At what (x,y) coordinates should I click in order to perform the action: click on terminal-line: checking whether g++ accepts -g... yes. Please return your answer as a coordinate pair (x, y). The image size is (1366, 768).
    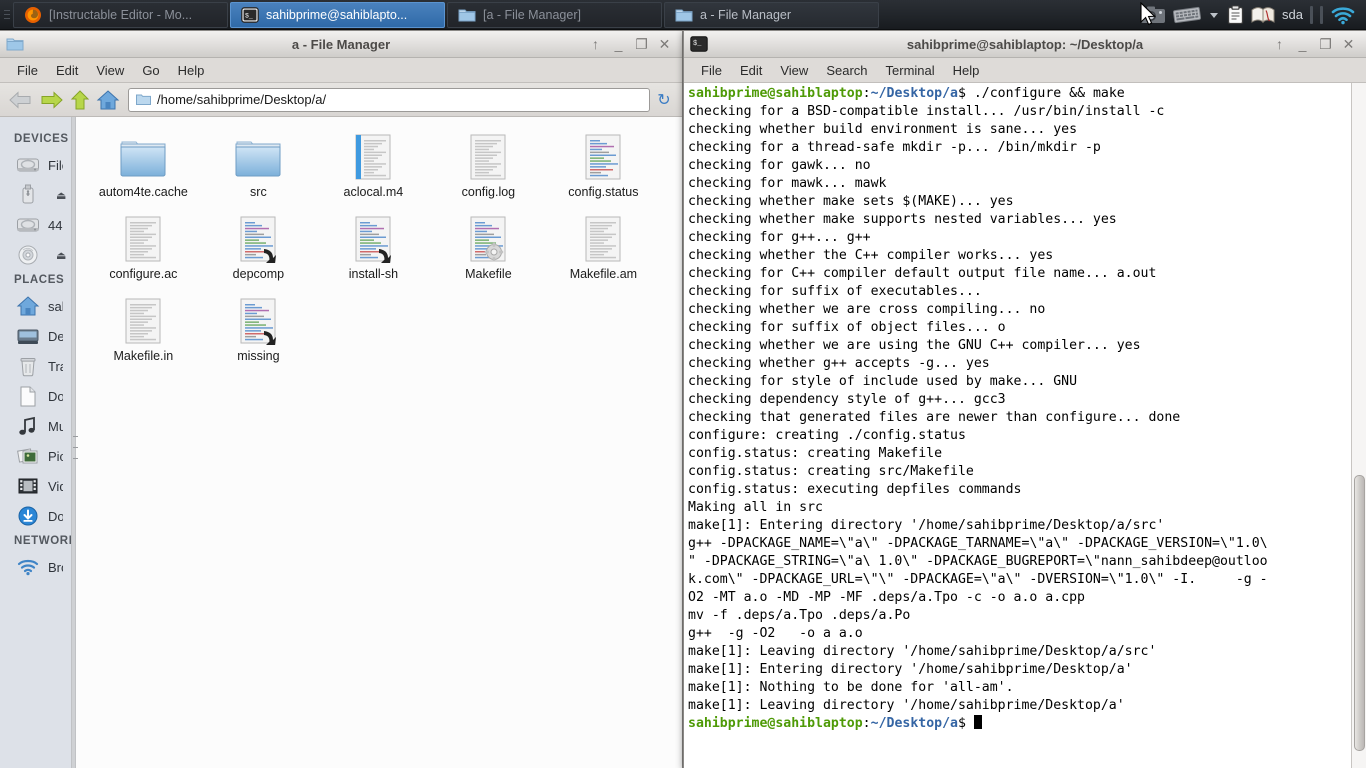
    Looking at the image, I should click on (839, 363).